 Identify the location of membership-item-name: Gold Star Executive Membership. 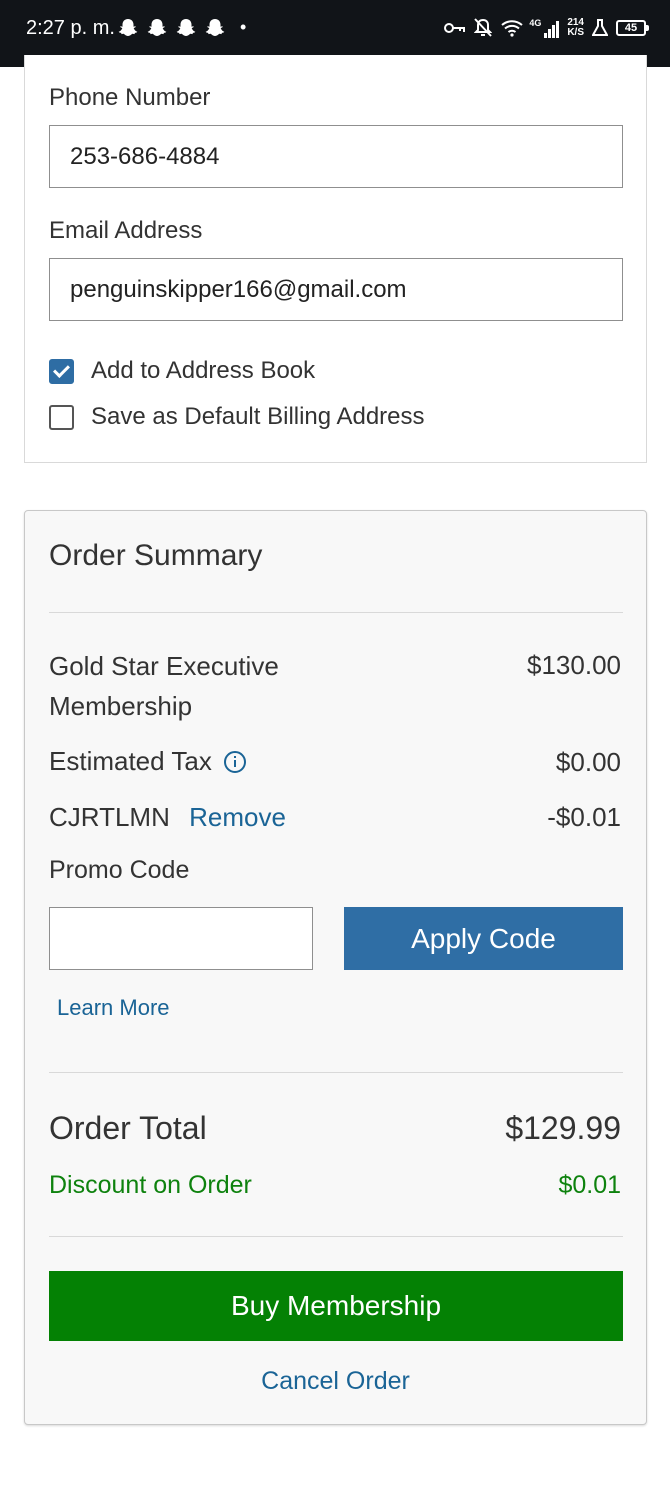
(164, 686).